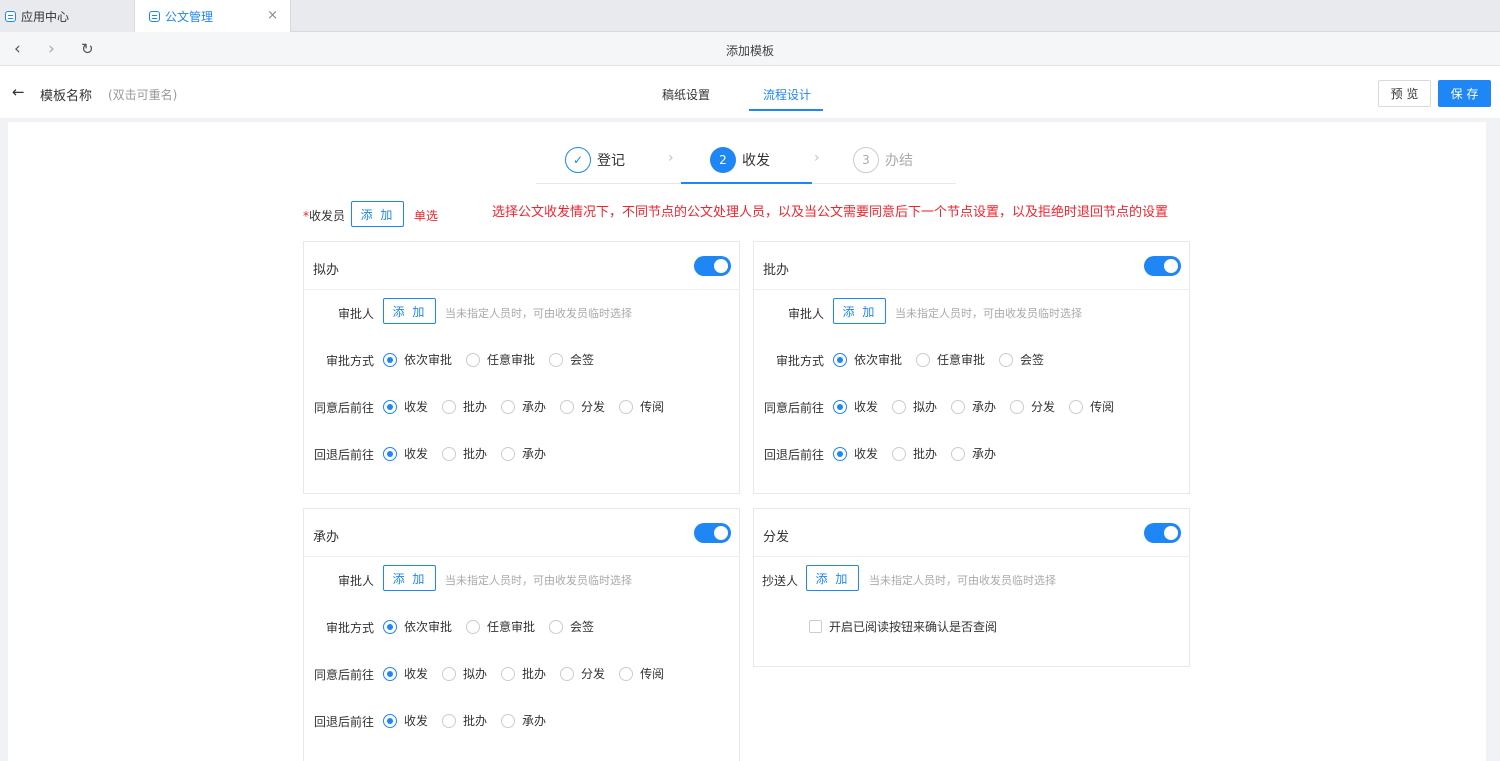  What do you see at coordinates (45, 16) in the screenshot?
I see `browser-tab-label: 应用中心` at bounding box center [45, 16].